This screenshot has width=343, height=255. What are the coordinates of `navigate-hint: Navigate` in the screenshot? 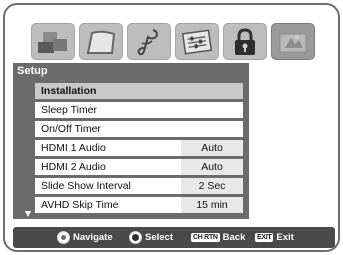 It's located at (85, 237).